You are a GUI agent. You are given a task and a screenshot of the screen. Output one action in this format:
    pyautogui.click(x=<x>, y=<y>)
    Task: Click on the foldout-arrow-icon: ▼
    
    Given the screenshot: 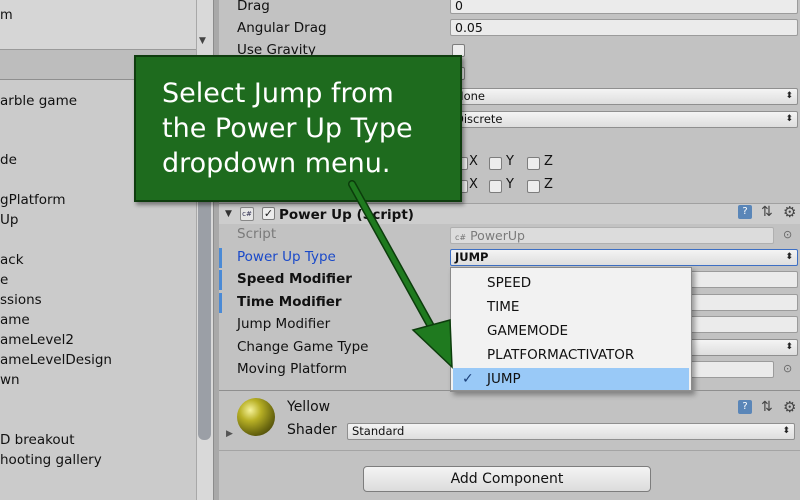 What is the action you would take?
    pyautogui.click(x=228, y=214)
    